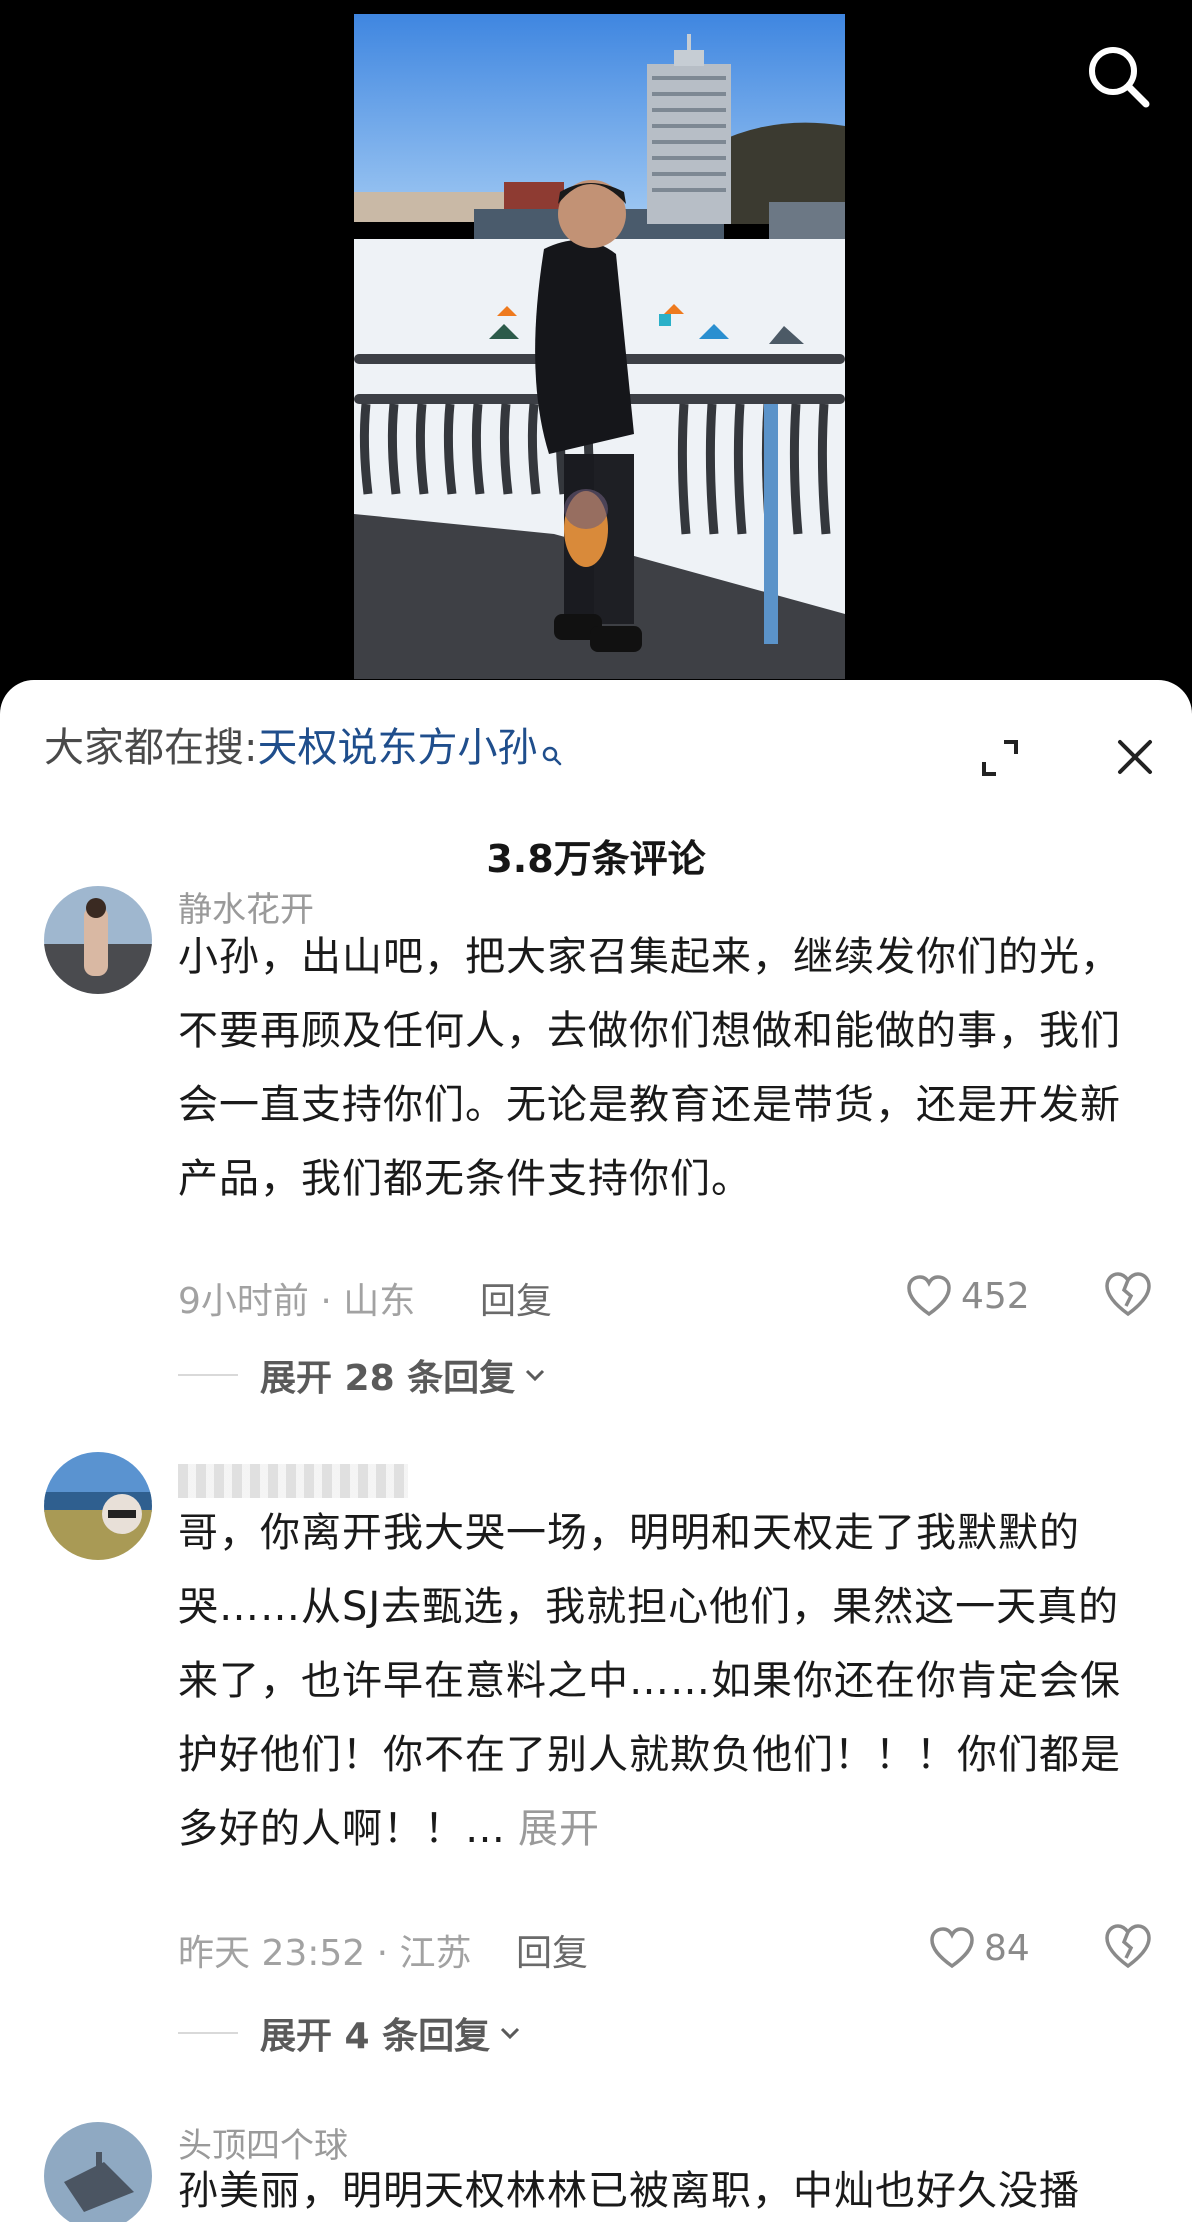  What do you see at coordinates (596, 735) in the screenshot?
I see `sheet-header: 大家都在搜:天权说东方小孙` at bounding box center [596, 735].